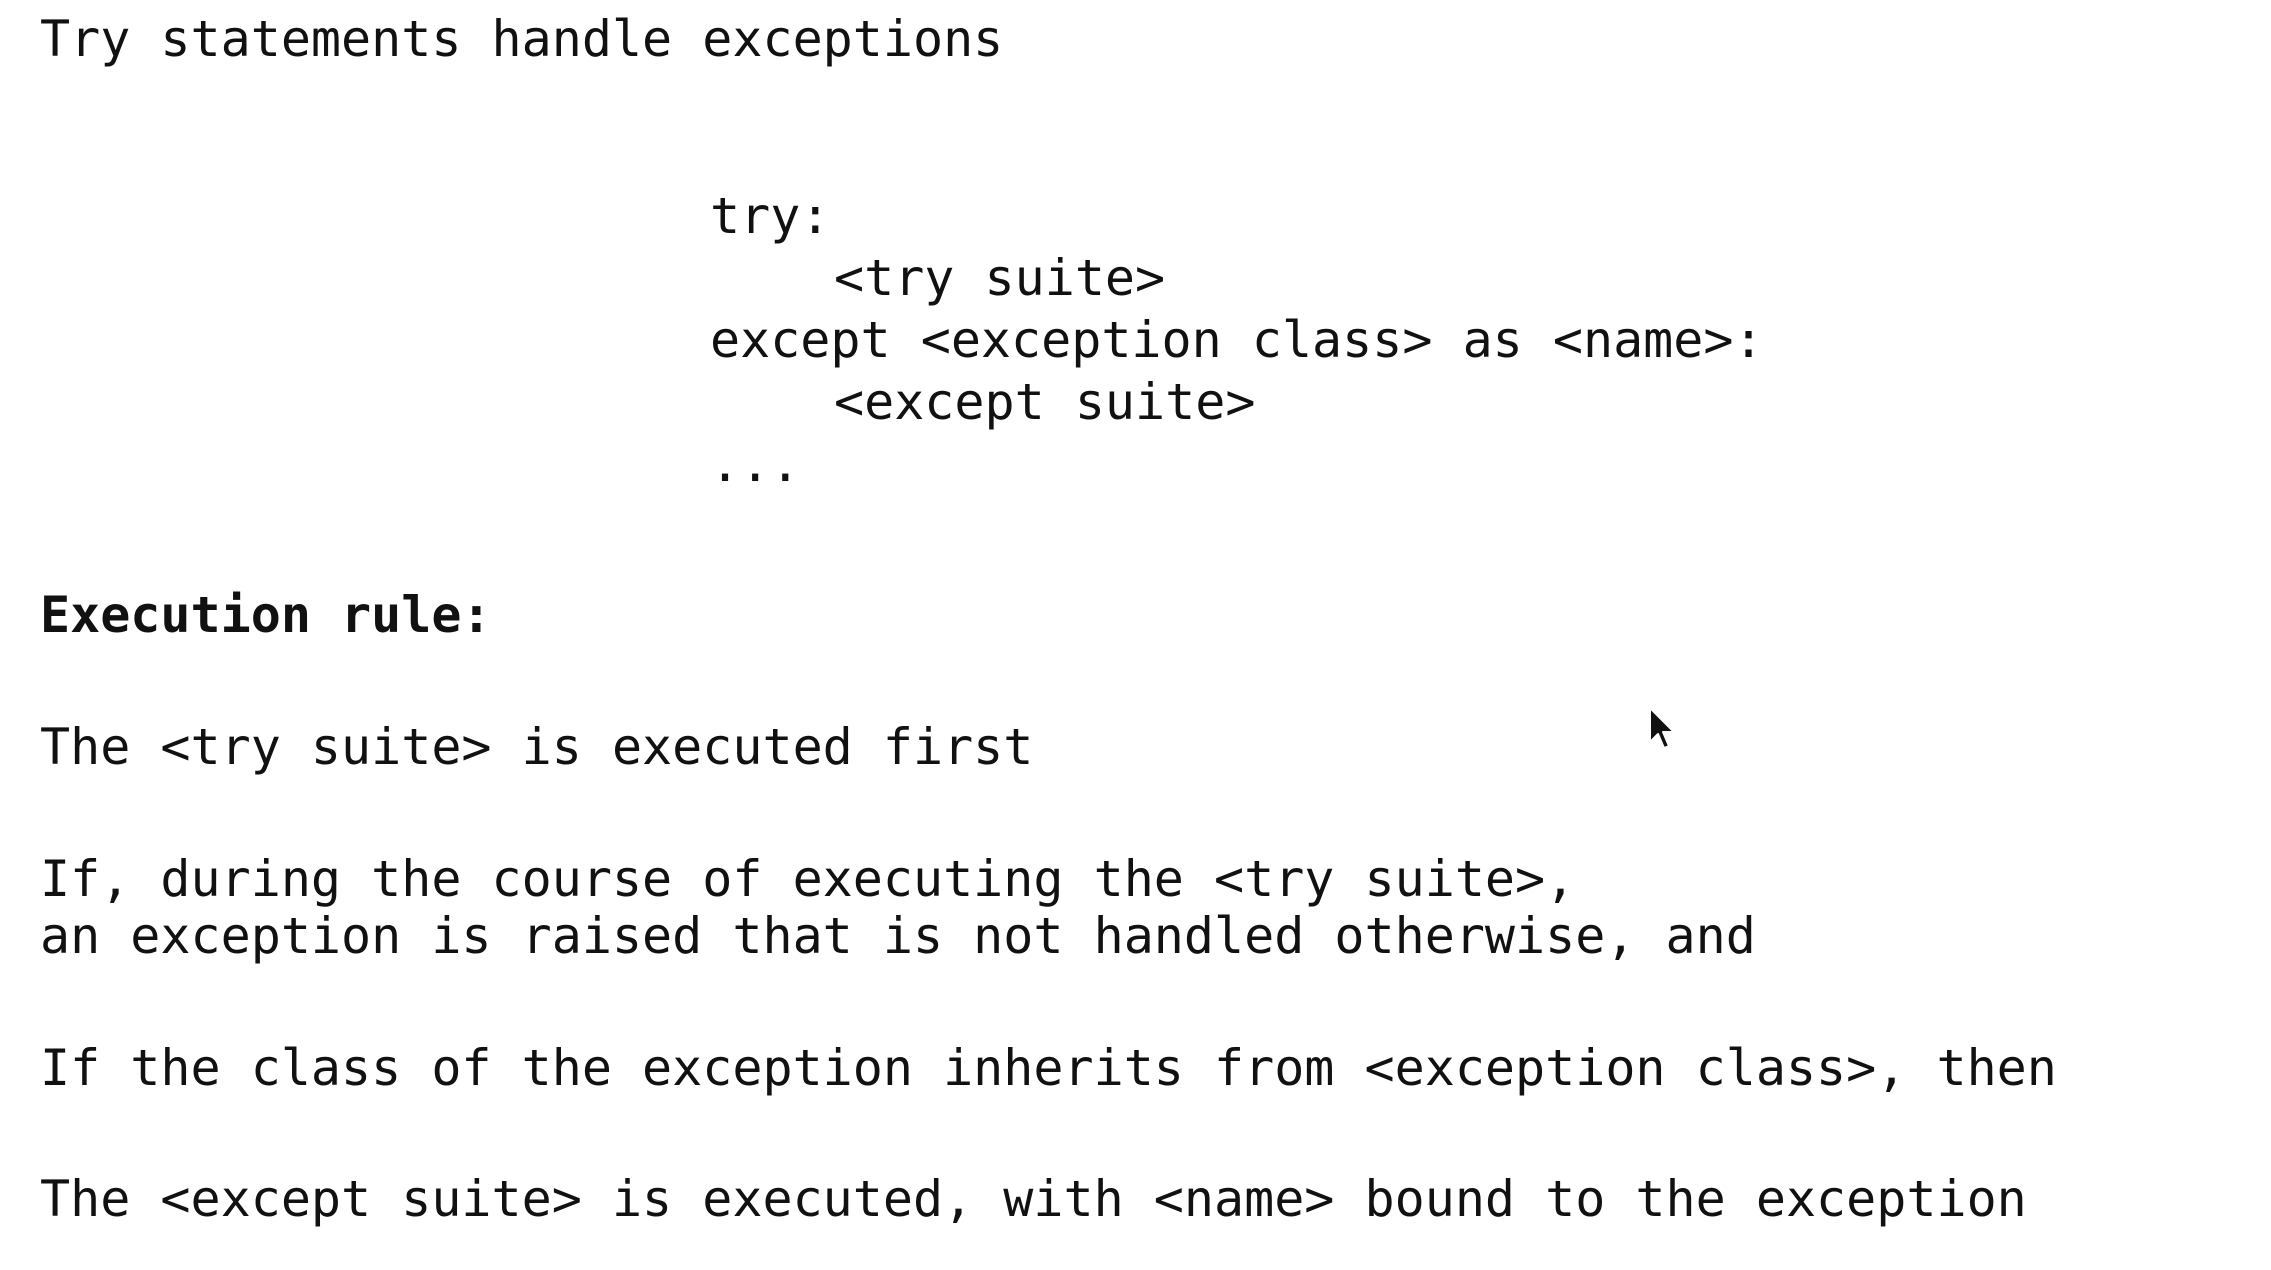 The height and width of the screenshot is (1270, 2271). I want to click on mouse-pointer-icon, so click(1662, 728).